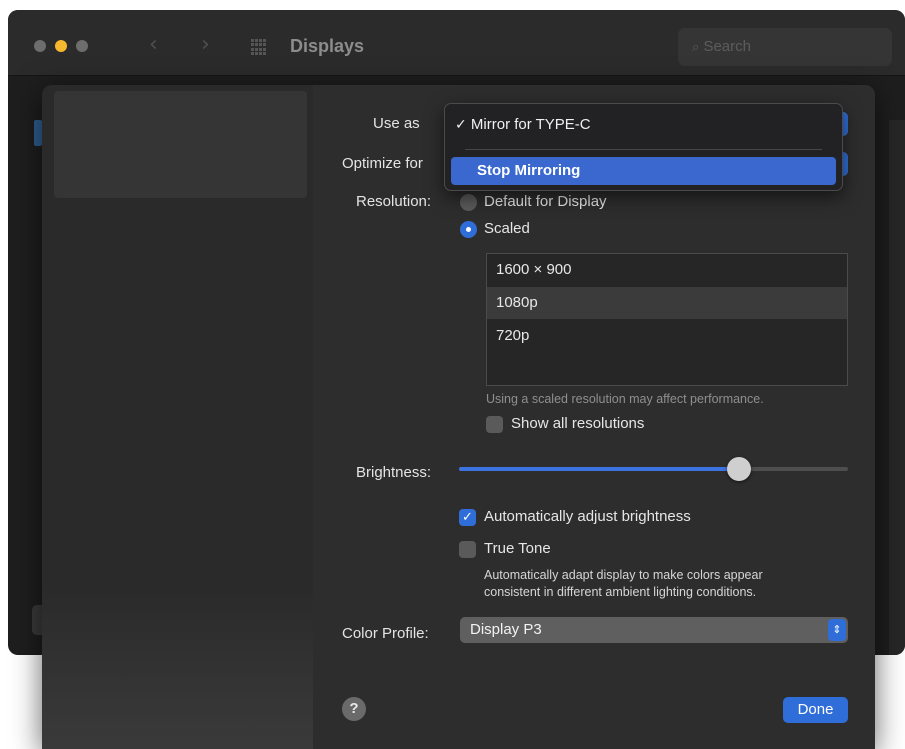 The width and height of the screenshot is (905, 749). What do you see at coordinates (643, 147) in the screenshot?
I see `use-as-menu: ✓ Mirror for TYPE-C Stop Mirroring` at bounding box center [643, 147].